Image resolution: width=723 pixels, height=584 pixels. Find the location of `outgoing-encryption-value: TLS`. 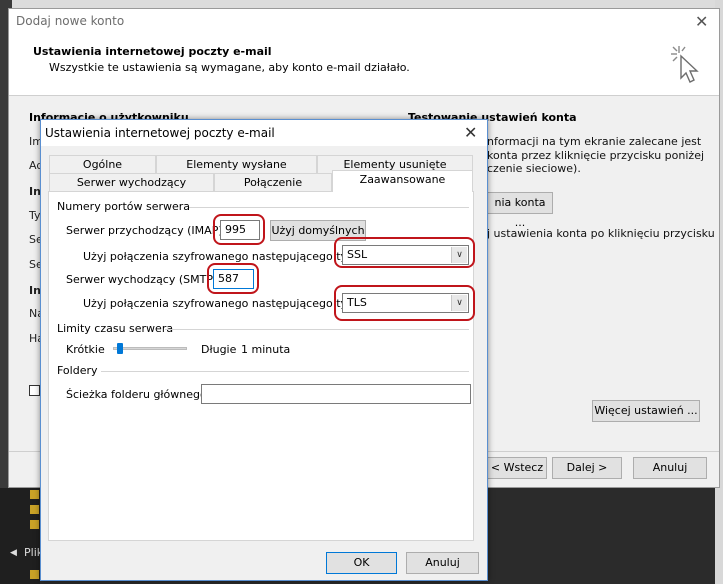

outgoing-encryption-value: TLS is located at coordinates (357, 302).